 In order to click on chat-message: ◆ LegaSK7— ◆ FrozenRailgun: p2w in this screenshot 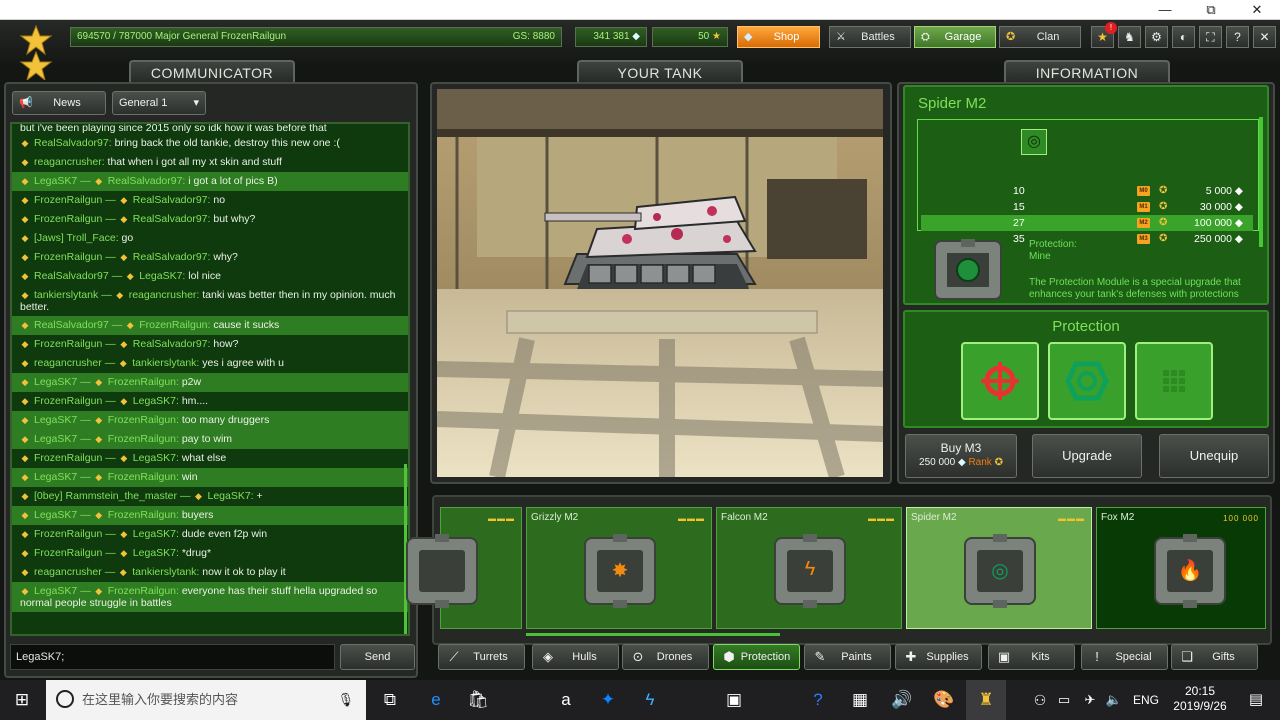, I will do `click(210, 382)`.